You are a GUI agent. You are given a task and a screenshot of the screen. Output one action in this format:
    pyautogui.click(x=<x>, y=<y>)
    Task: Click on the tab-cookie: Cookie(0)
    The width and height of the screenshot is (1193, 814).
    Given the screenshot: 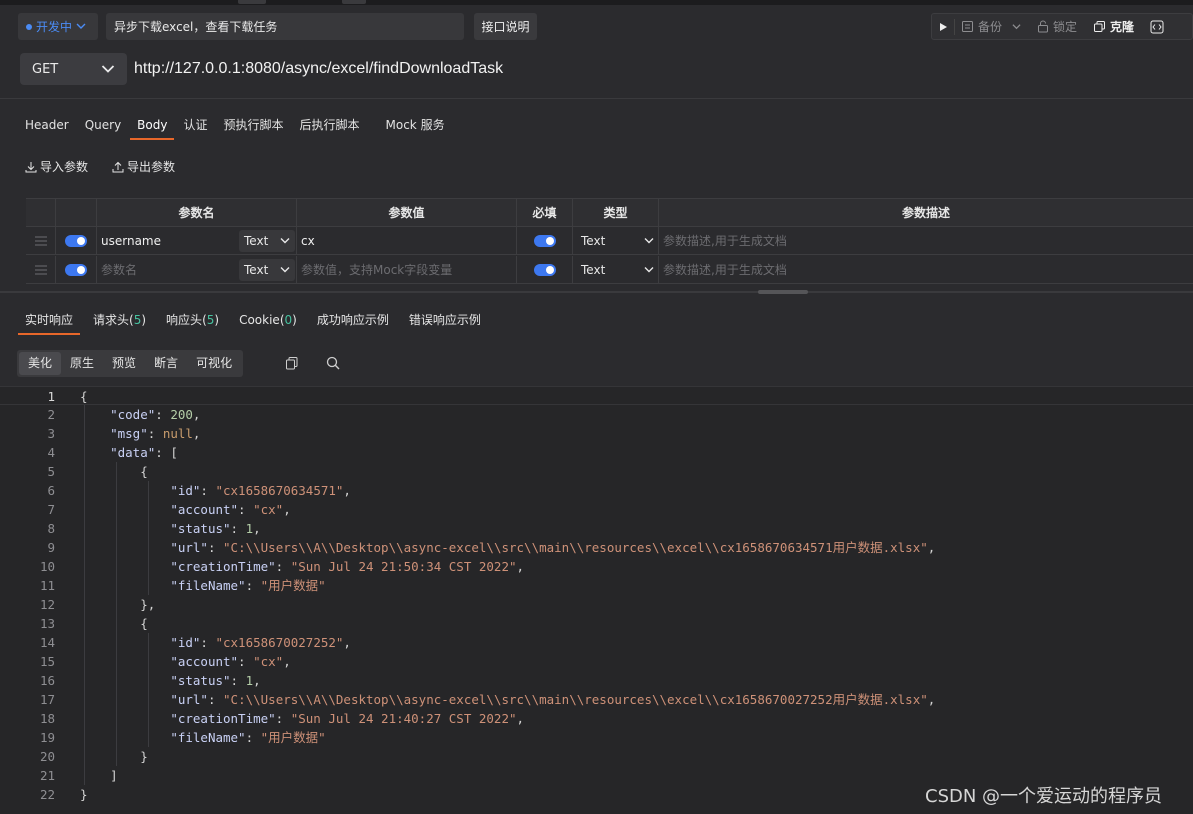 What is the action you would take?
    pyautogui.click(x=268, y=320)
    